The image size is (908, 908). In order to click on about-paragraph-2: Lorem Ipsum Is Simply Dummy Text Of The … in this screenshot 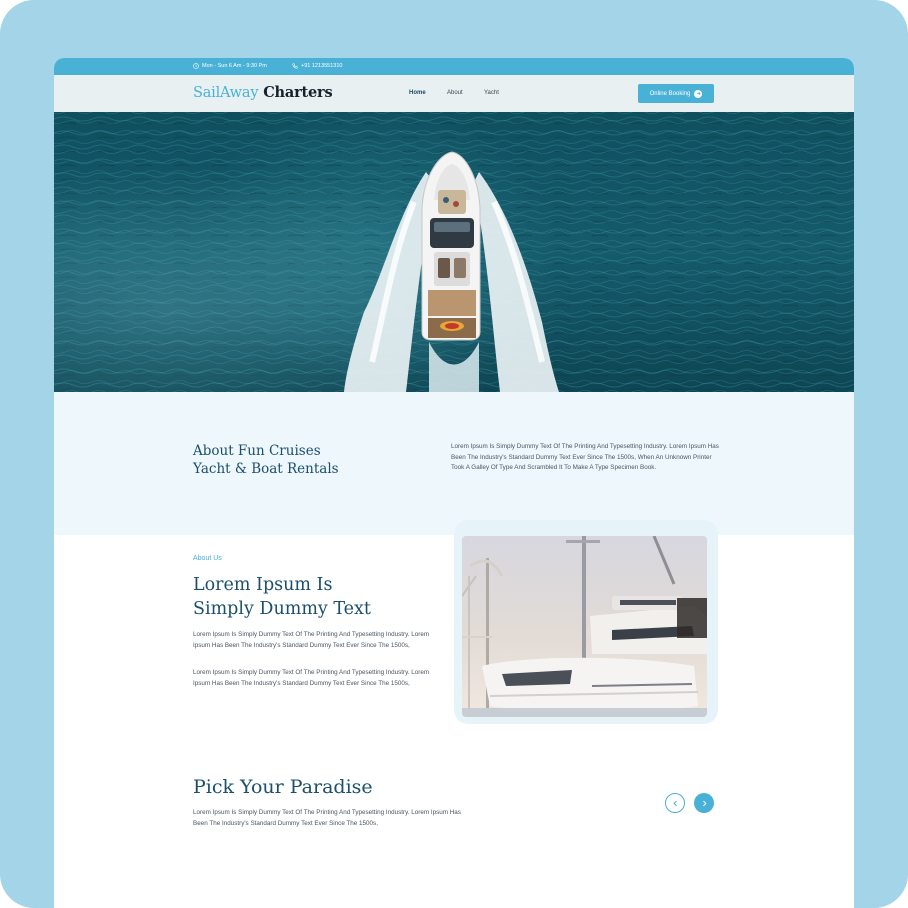, I will do `click(311, 678)`.